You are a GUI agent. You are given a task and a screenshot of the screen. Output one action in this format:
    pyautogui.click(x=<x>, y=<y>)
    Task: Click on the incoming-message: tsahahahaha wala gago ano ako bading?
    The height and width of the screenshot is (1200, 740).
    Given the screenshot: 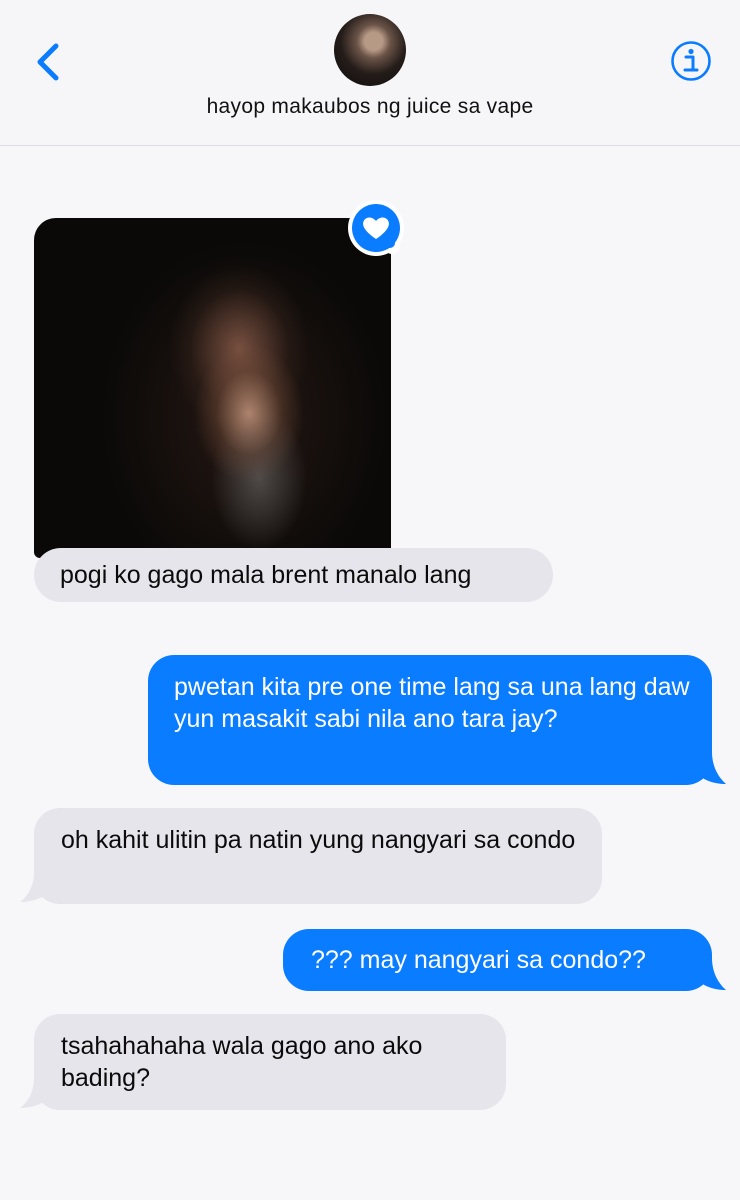 What is the action you would take?
    pyautogui.click(x=270, y=1062)
    